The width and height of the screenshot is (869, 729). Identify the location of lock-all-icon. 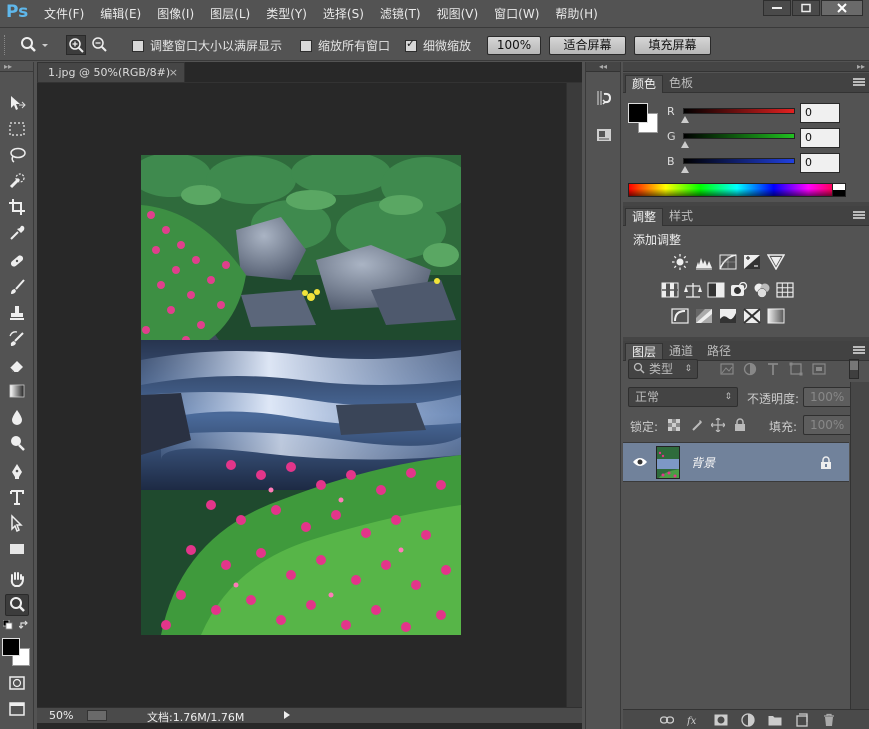
(740, 425).